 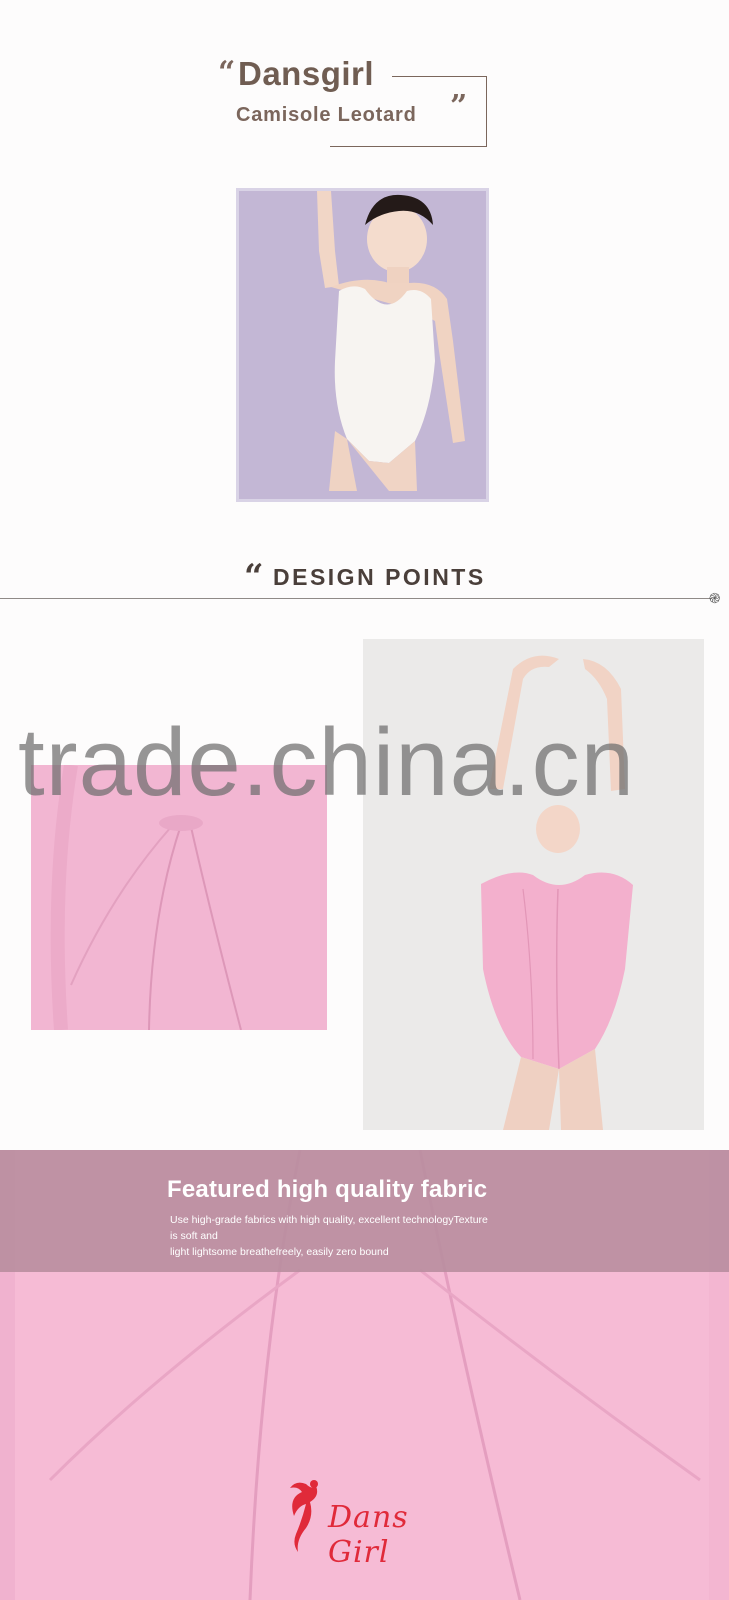 What do you see at coordinates (356, 598) in the screenshot?
I see `section-divider` at bounding box center [356, 598].